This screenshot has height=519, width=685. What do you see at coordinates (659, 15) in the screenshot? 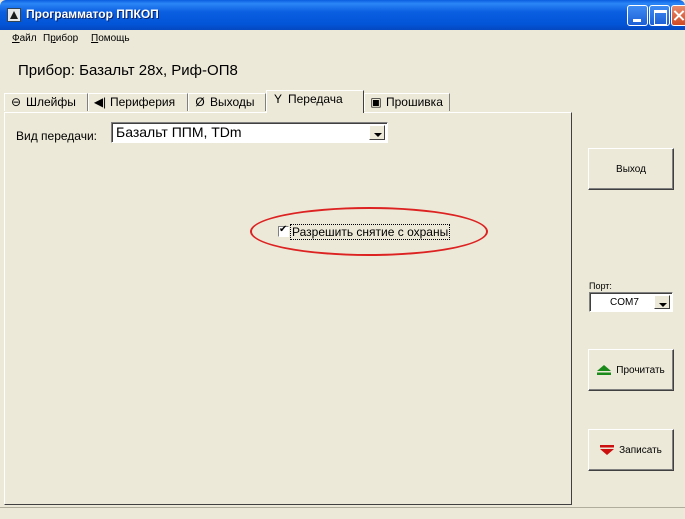
I see `maximize-button` at bounding box center [659, 15].